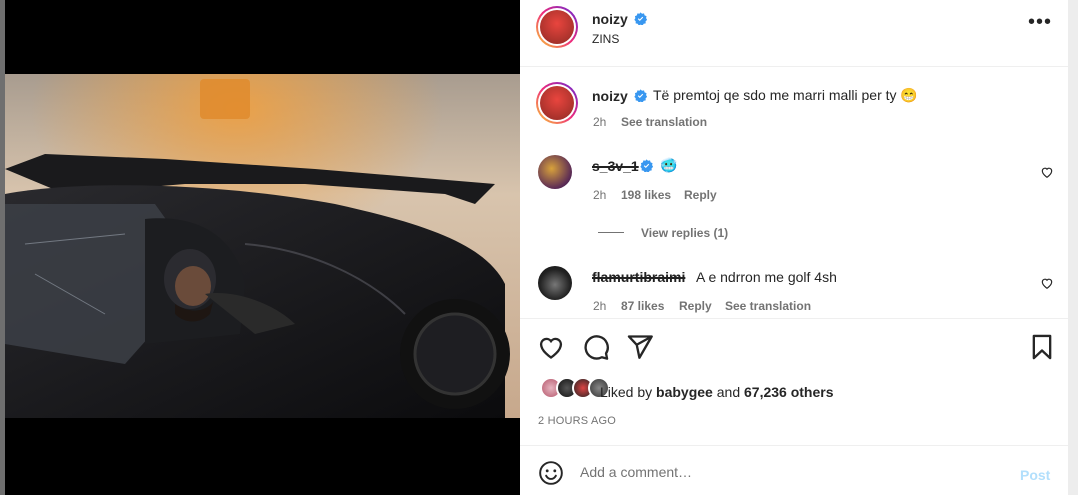 This screenshot has height=495, width=1078. Describe the element at coordinates (646, 195) in the screenshot. I see `comment-likes-count: 198 likes` at that location.